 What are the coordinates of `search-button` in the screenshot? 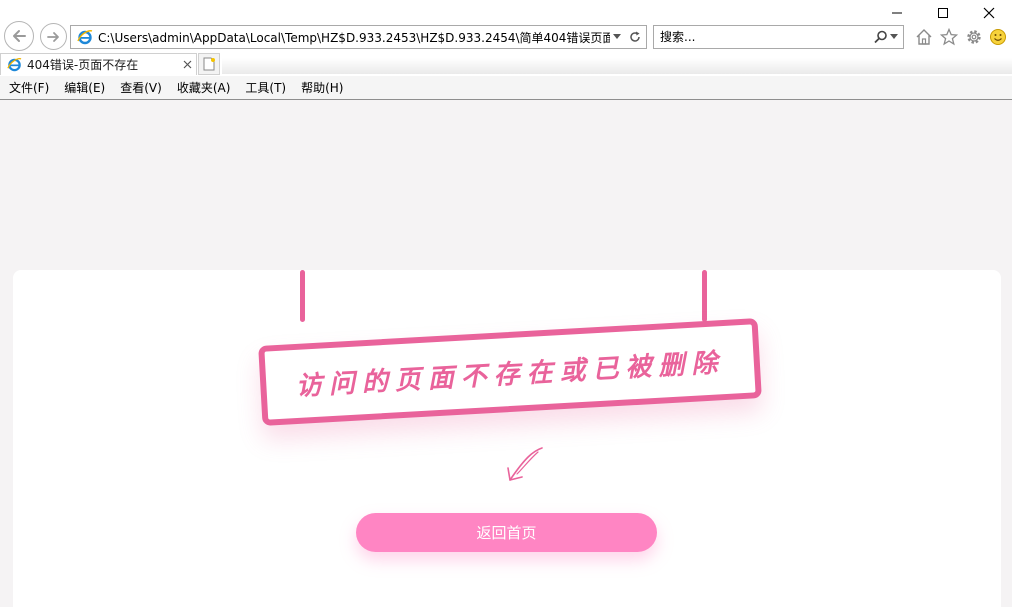 It's located at (886, 37).